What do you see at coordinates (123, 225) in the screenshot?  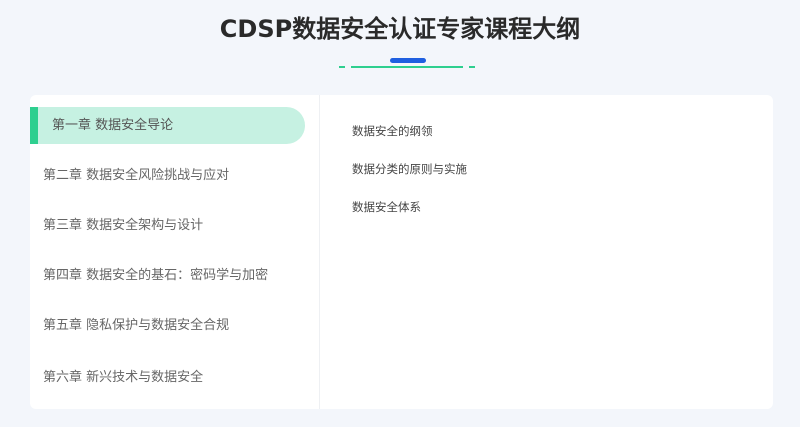 I see `chapter-item-label: 第三章 数据安全架构与设计` at bounding box center [123, 225].